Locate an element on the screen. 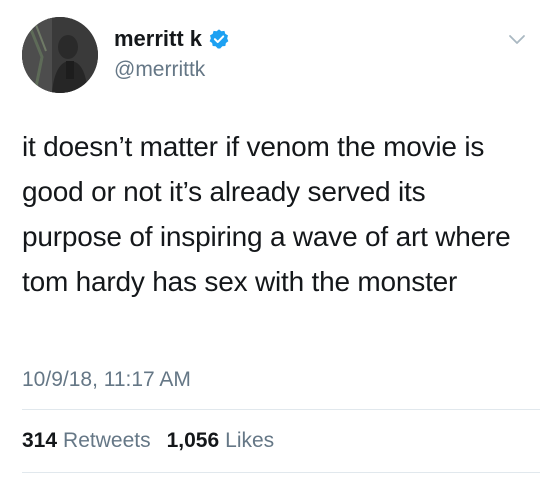 Image resolution: width=540 pixels, height=478 pixels. chevron-down-icon is located at coordinates (517, 40).